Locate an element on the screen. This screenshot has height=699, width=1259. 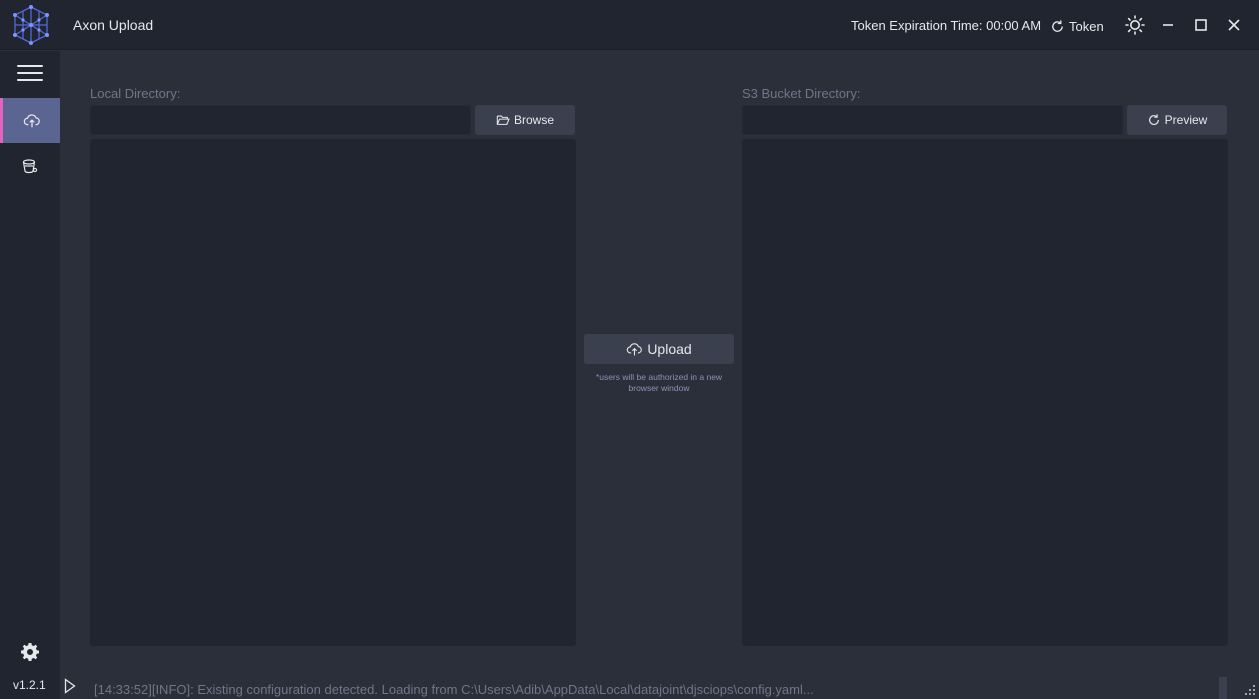
maximize-button is located at coordinates (1201, 25).